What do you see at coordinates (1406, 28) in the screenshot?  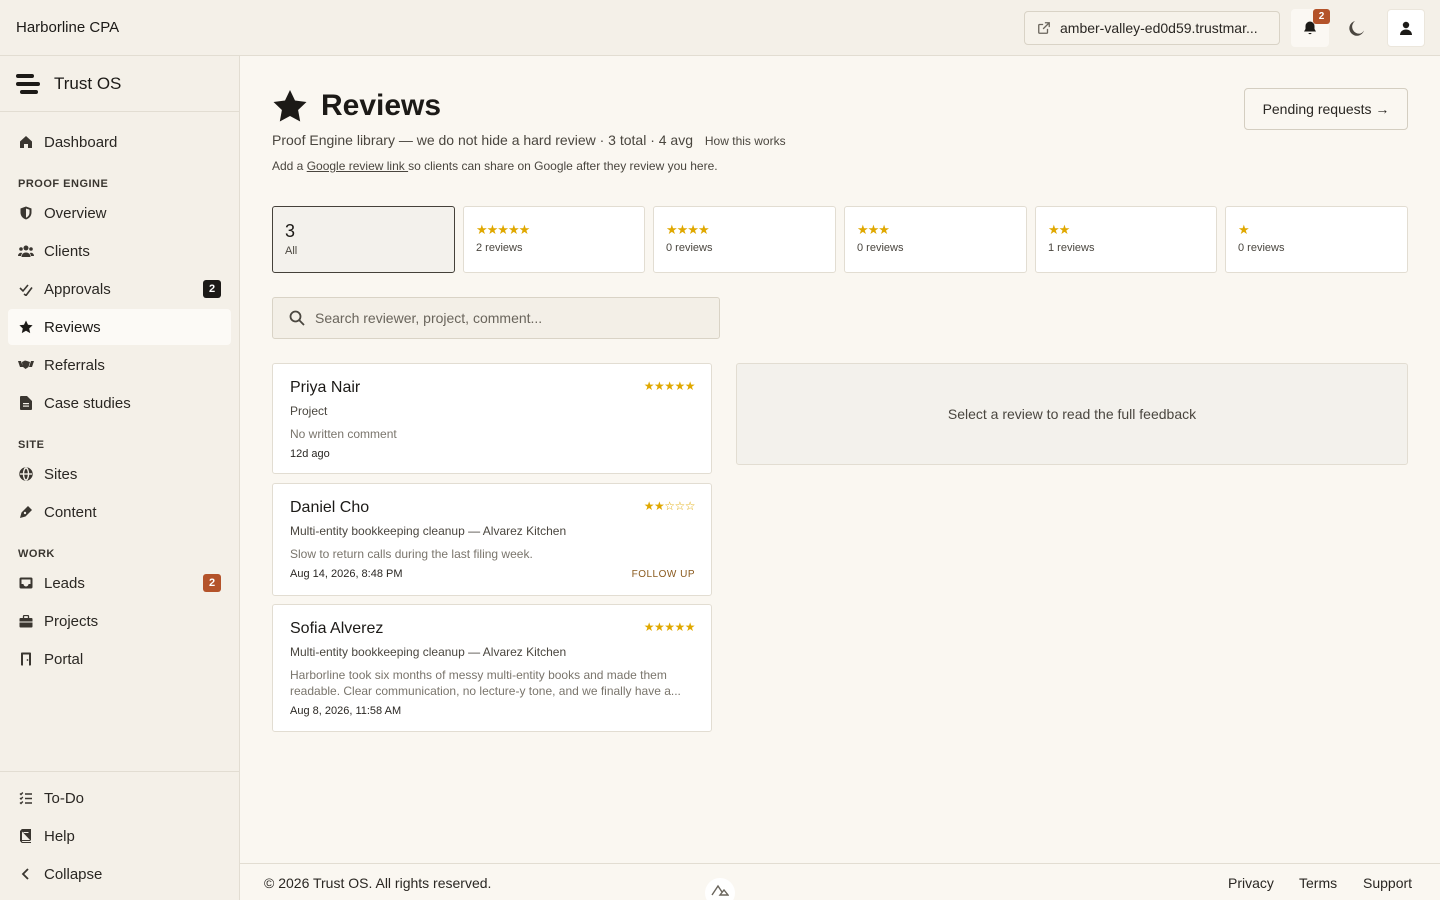 I see `user-menu-button` at bounding box center [1406, 28].